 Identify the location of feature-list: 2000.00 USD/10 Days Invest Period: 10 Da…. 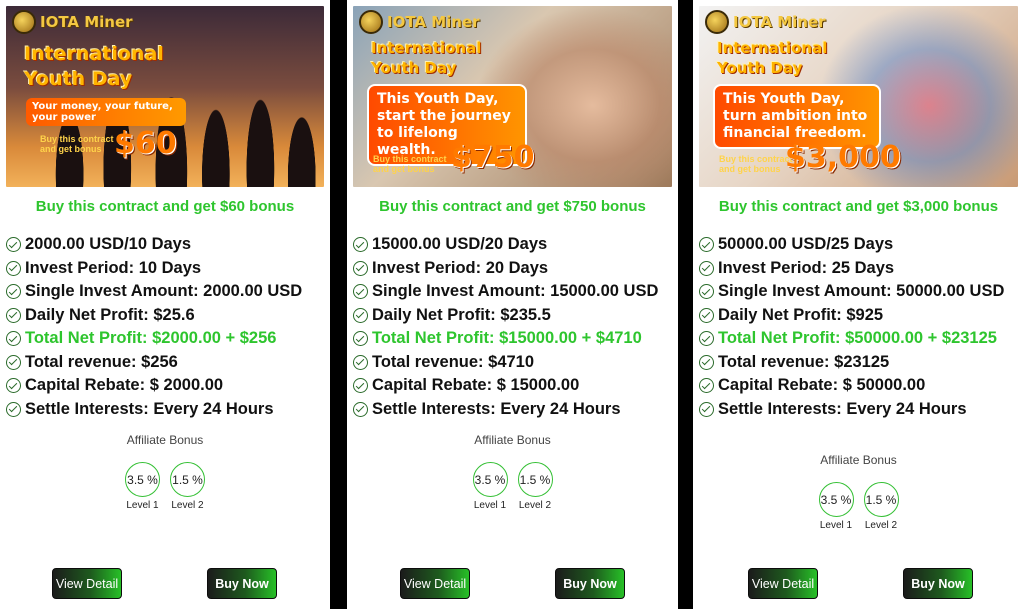
(166, 327).